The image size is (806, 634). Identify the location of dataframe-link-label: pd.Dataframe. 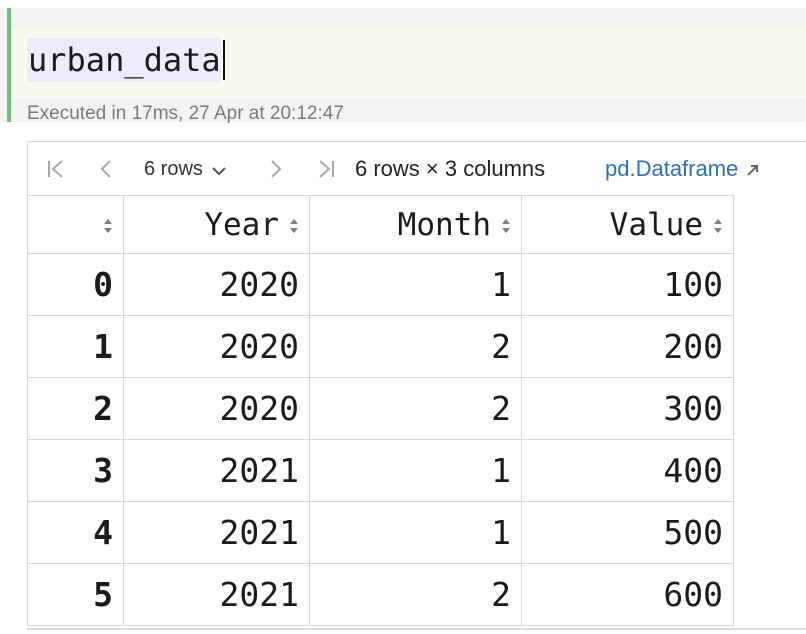
(672, 168).